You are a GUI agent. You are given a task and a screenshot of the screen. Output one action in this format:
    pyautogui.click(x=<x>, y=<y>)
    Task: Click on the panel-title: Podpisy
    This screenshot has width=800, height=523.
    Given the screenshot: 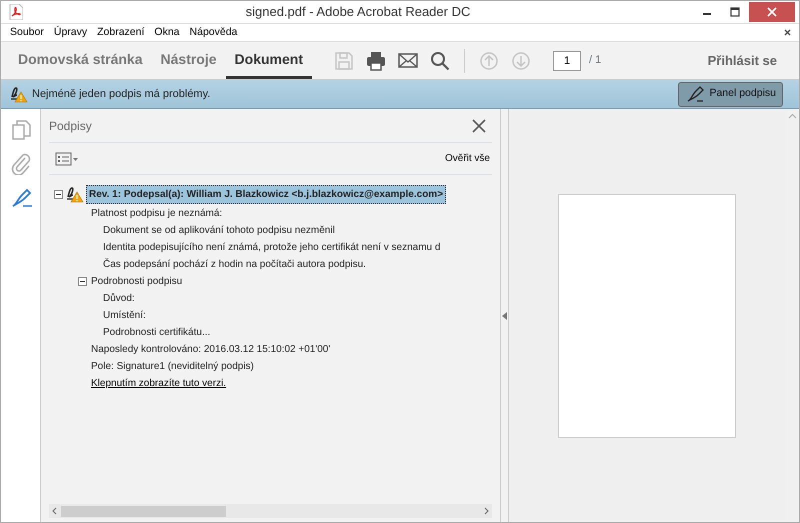 What is the action you would take?
    pyautogui.click(x=70, y=126)
    